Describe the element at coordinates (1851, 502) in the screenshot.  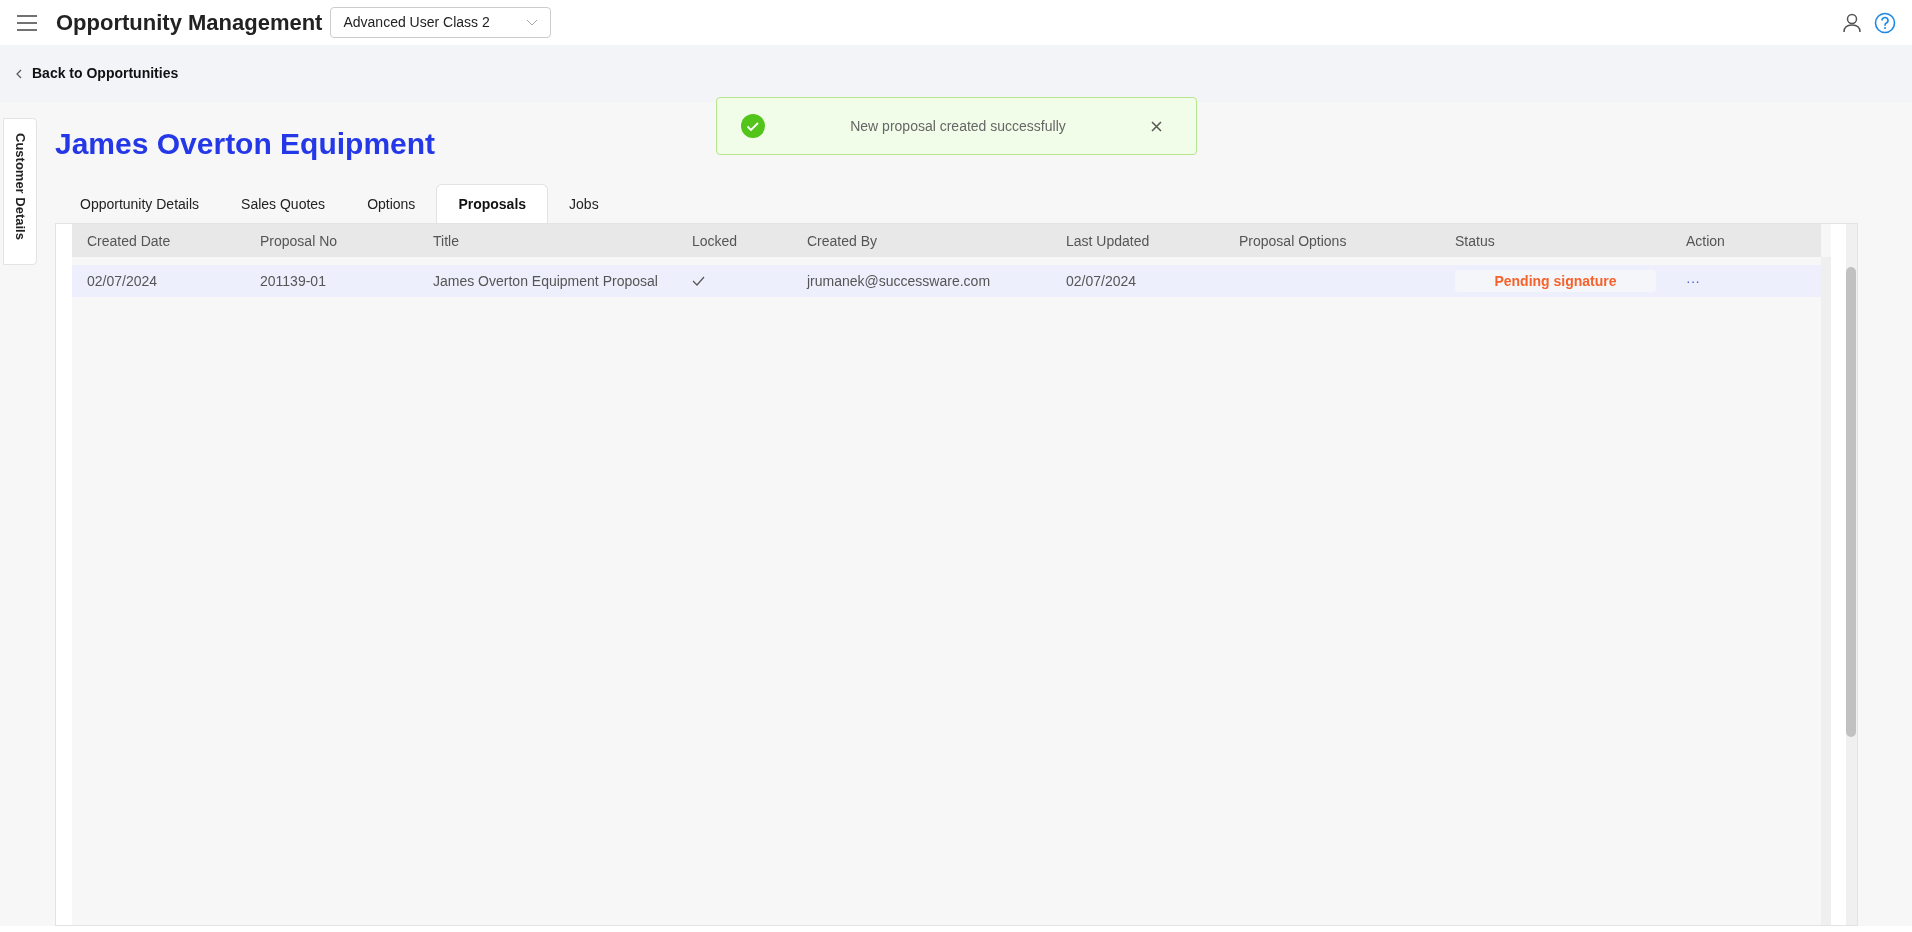
I see `scrollbar-thumb` at that location.